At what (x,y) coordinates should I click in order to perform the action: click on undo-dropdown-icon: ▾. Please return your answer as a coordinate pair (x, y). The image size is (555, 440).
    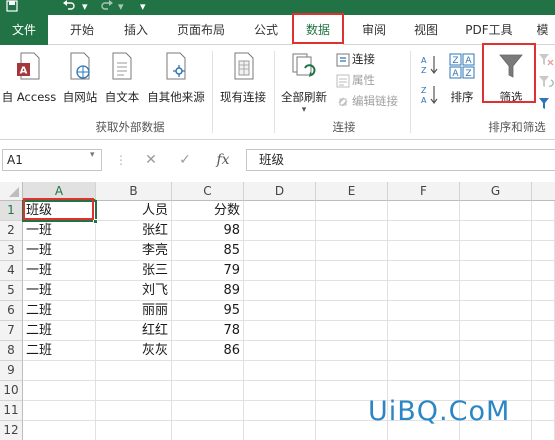
    Looking at the image, I should click on (86, 7).